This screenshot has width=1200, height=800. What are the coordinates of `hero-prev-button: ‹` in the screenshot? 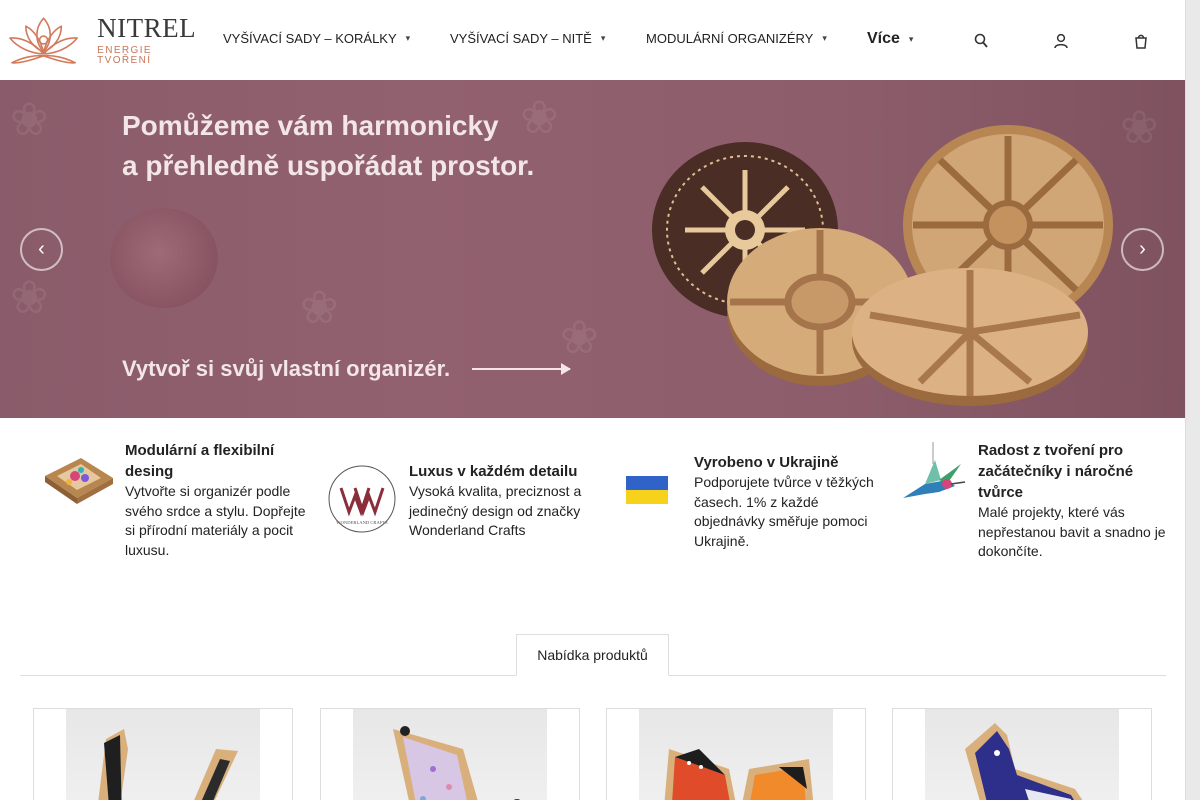 It's located at (41, 249).